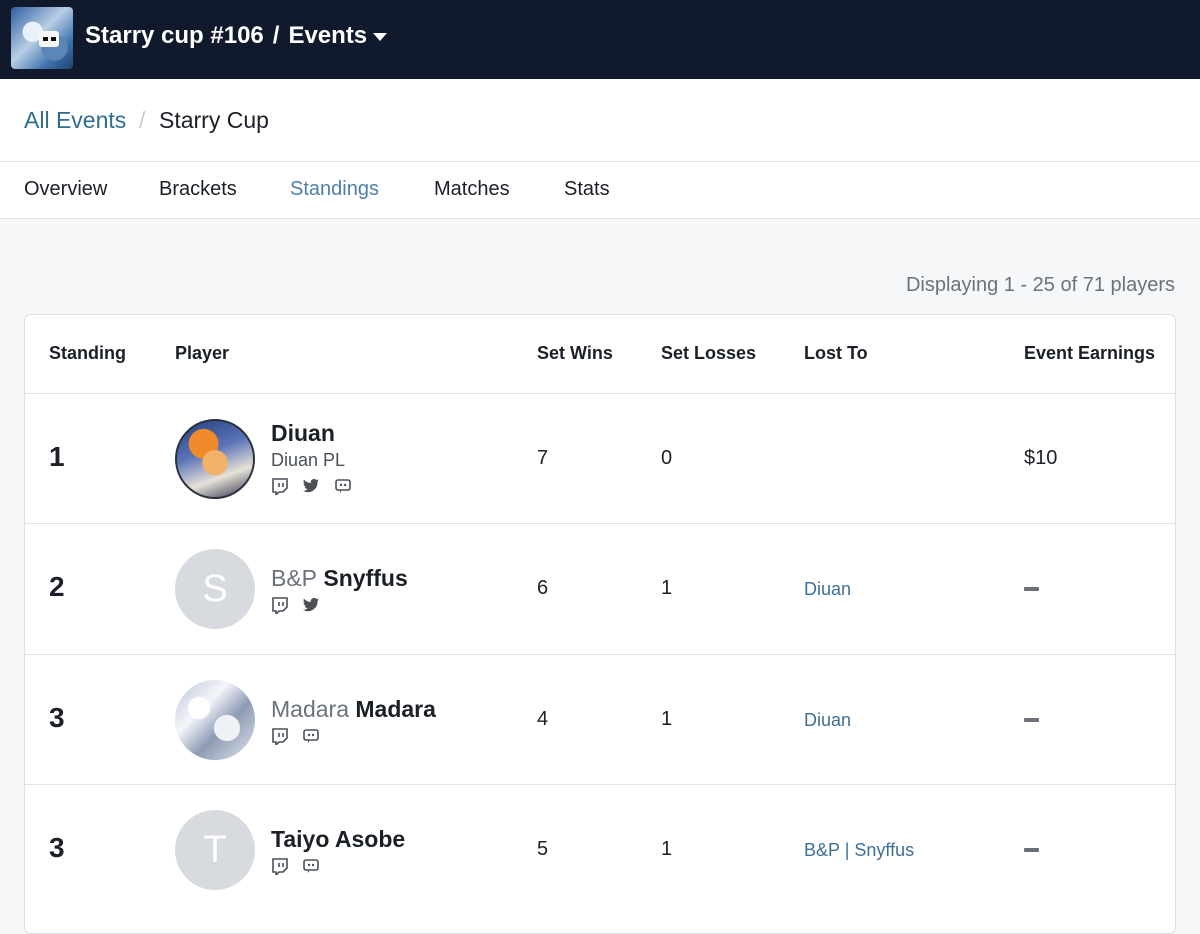  What do you see at coordinates (543, 458) in the screenshot?
I see `set-wins-value: 7` at bounding box center [543, 458].